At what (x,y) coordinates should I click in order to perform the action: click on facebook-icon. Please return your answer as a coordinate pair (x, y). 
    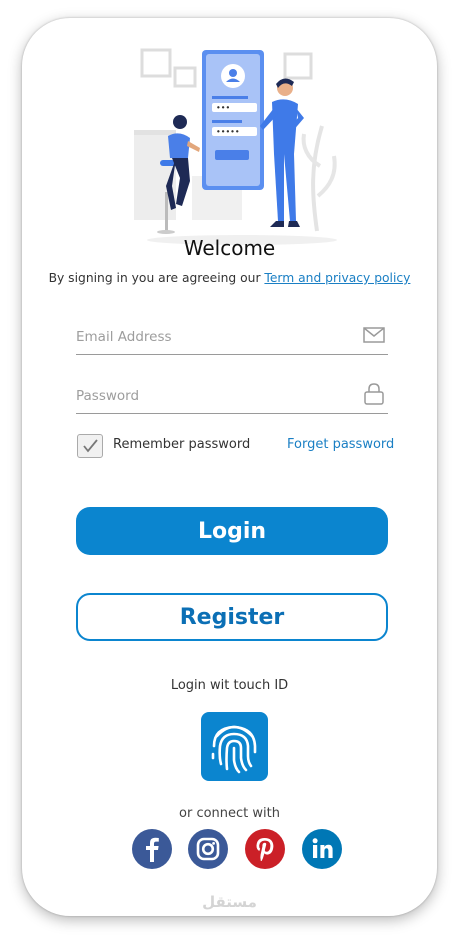
    Looking at the image, I should click on (152, 849).